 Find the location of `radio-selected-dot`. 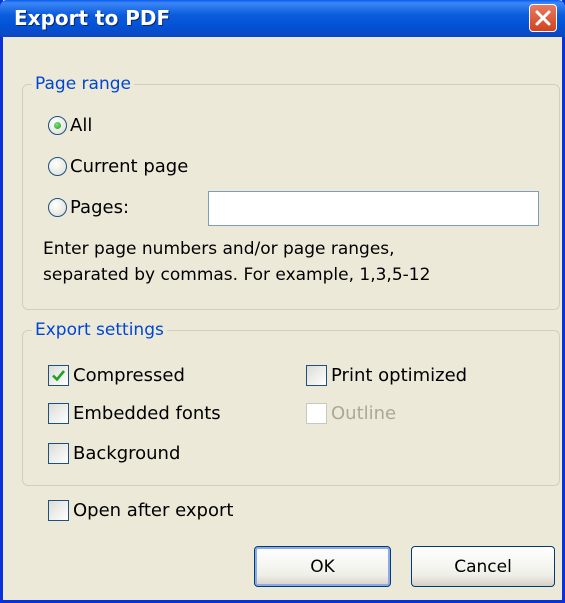

radio-selected-dot is located at coordinates (57, 125).